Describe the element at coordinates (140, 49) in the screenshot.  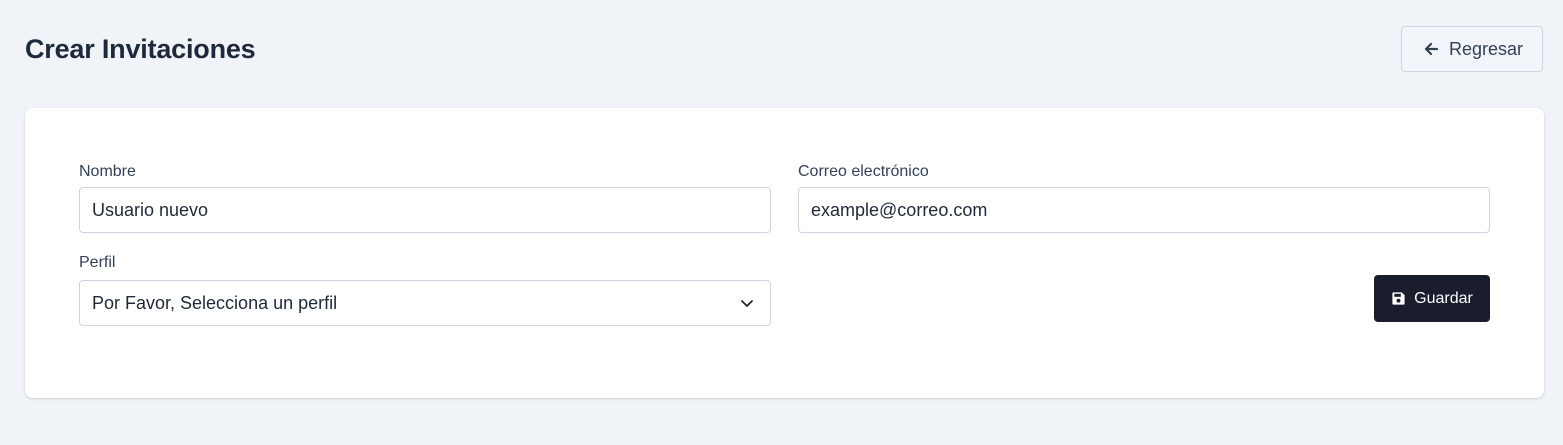
I see `page-title: Crear Invitaciones` at that location.